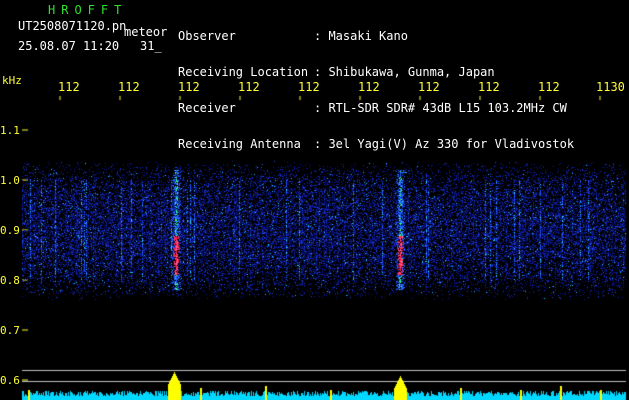  I want to click on meteor-count: 31_, so click(151, 46).